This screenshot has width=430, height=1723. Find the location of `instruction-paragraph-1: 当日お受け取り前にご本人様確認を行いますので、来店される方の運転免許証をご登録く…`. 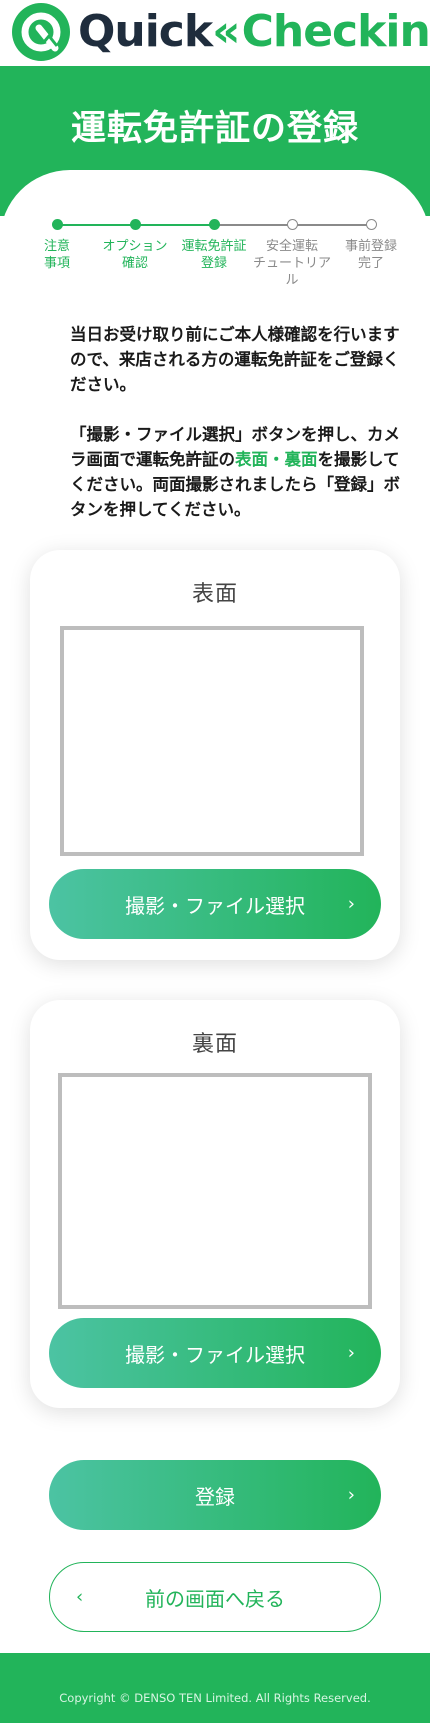

instruction-paragraph-1: 当日お受け取り前にご本人様確認を行いますので、来店される方の運転免許証をご登録く… is located at coordinates (235, 359).